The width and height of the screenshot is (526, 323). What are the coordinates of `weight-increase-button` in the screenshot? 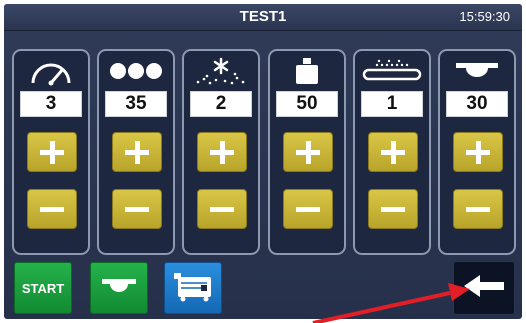 It's located at (308, 152).